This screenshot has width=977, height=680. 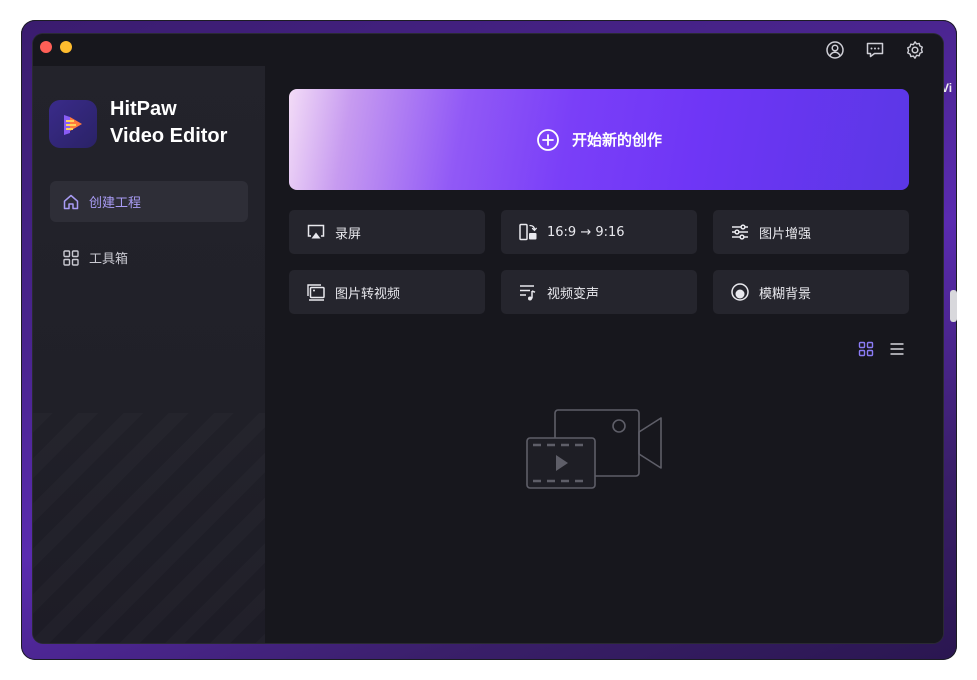 I want to click on sidebar-item-label: 工具箱, so click(x=109, y=259).